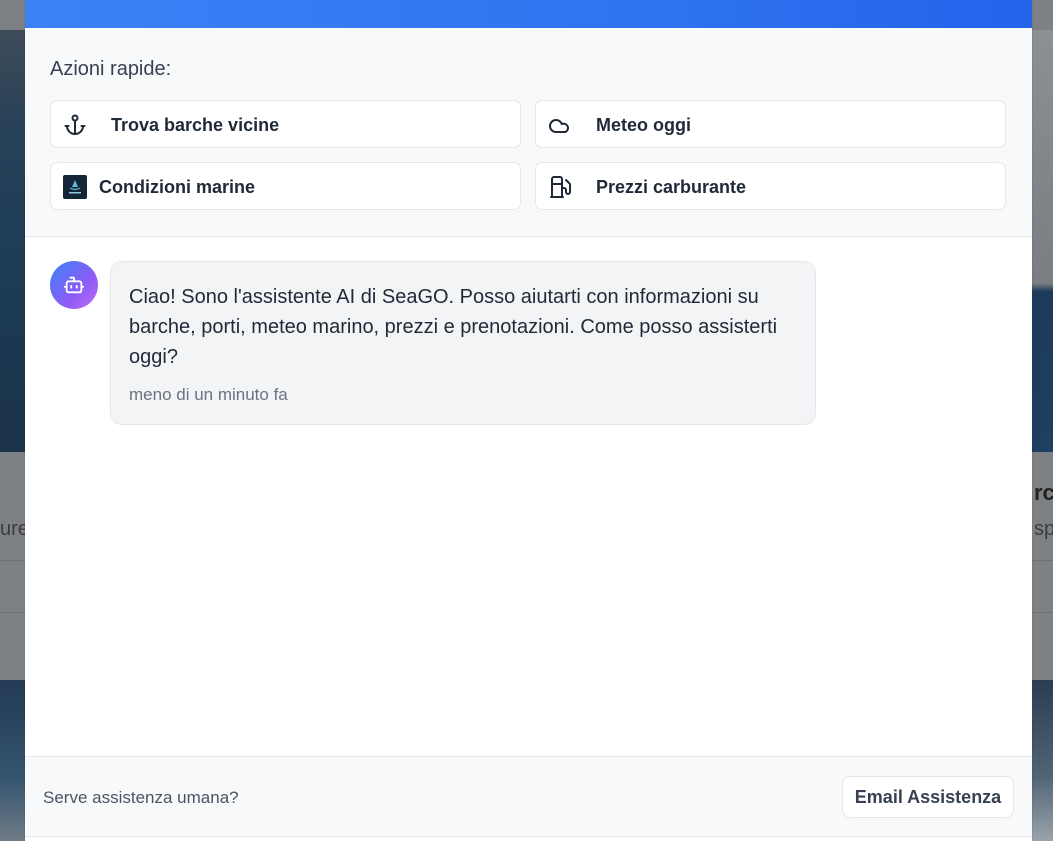 The image size is (1053, 841). Describe the element at coordinates (770, 186) in the screenshot. I see `quick-action-fuel-prices: Prezzi carburante` at that location.